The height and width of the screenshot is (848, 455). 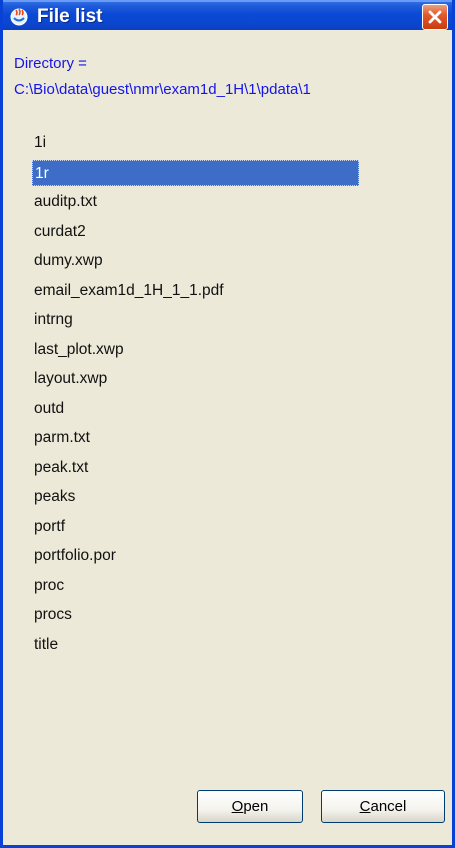 What do you see at coordinates (365, 806) in the screenshot?
I see `cancel-mnemonic: C` at bounding box center [365, 806].